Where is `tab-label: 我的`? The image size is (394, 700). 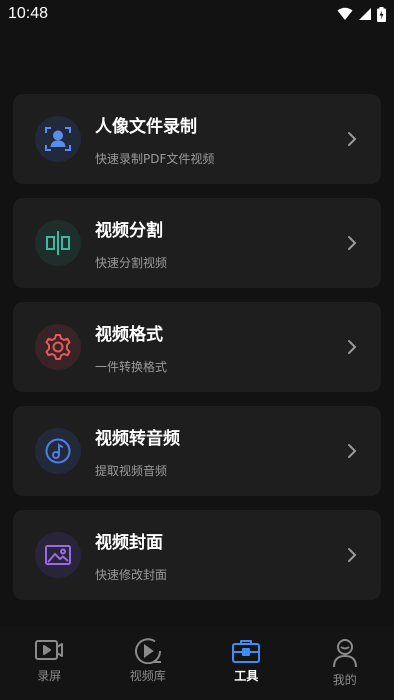 tab-label: 我的 is located at coordinates (344, 680).